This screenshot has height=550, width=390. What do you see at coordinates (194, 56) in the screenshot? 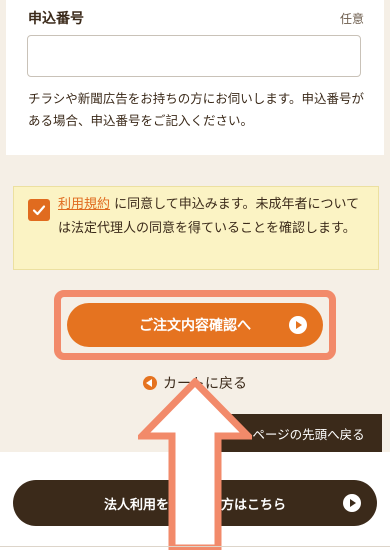
I see `application-number-input` at bounding box center [194, 56].